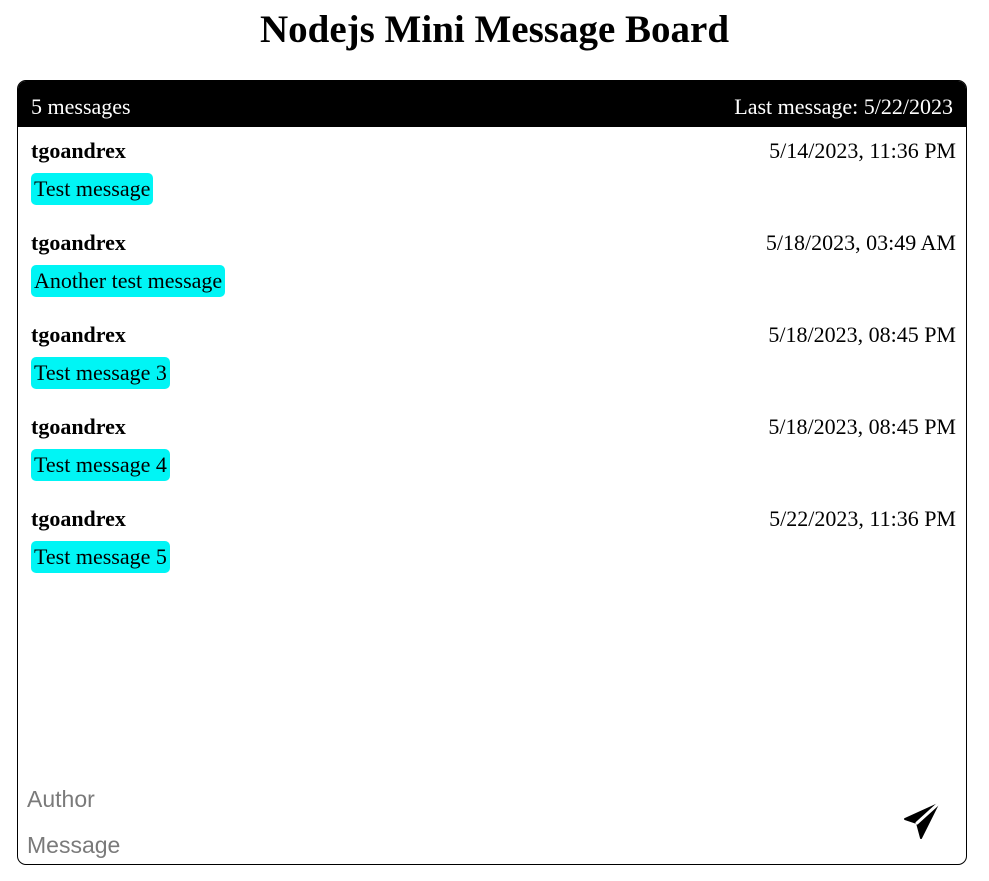 The image size is (989, 881). I want to click on message-text: Test message 5, so click(100, 557).